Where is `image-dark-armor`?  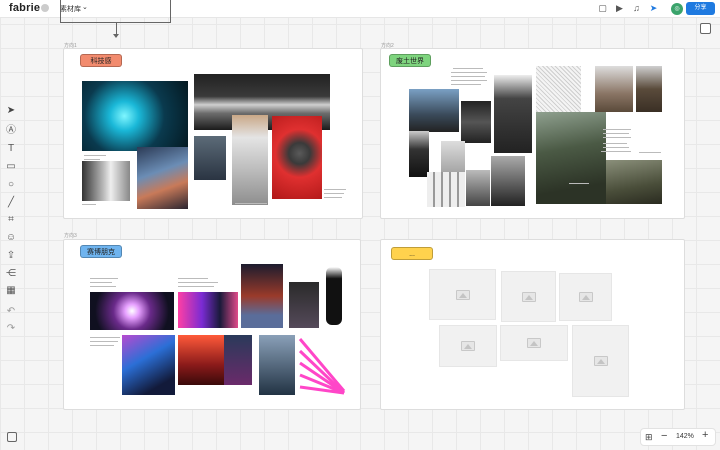 image-dark-armor is located at coordinates (210, 158).